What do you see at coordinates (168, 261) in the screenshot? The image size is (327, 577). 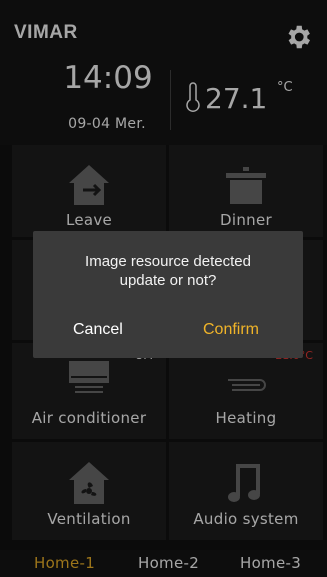 I see `dialog-message-line1: Image resource detected` at bounding box center [168, 261].